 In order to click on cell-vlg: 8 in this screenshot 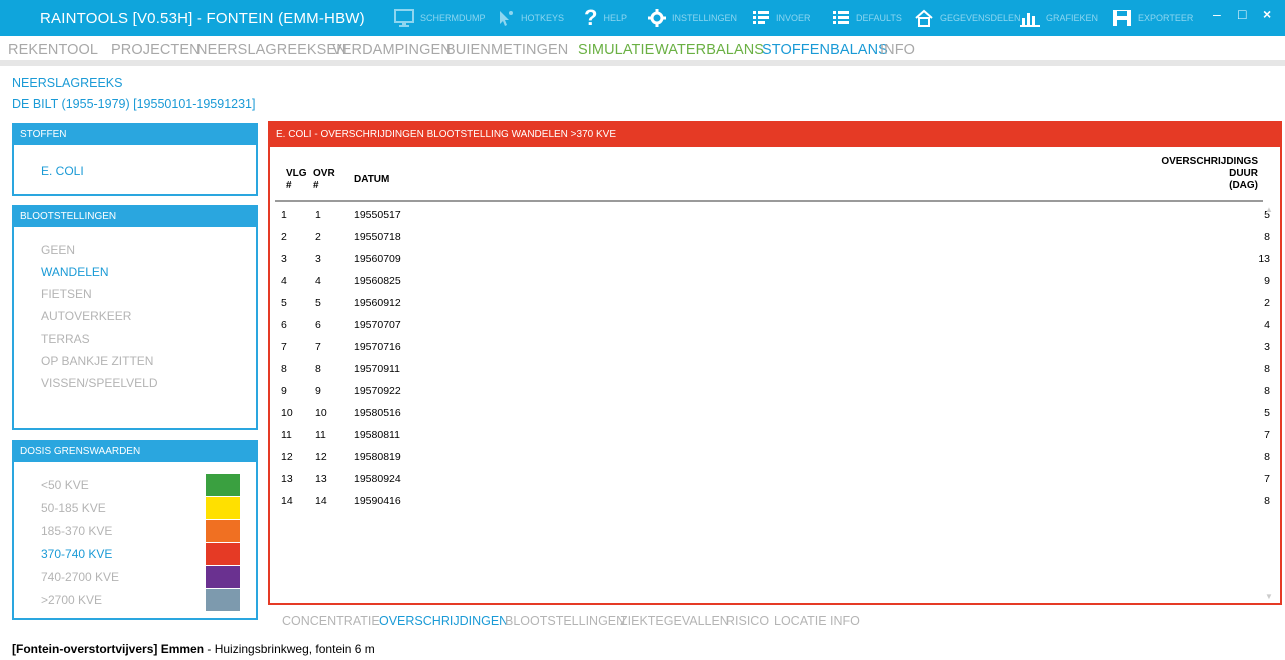, I will do `click(284, 369)`.